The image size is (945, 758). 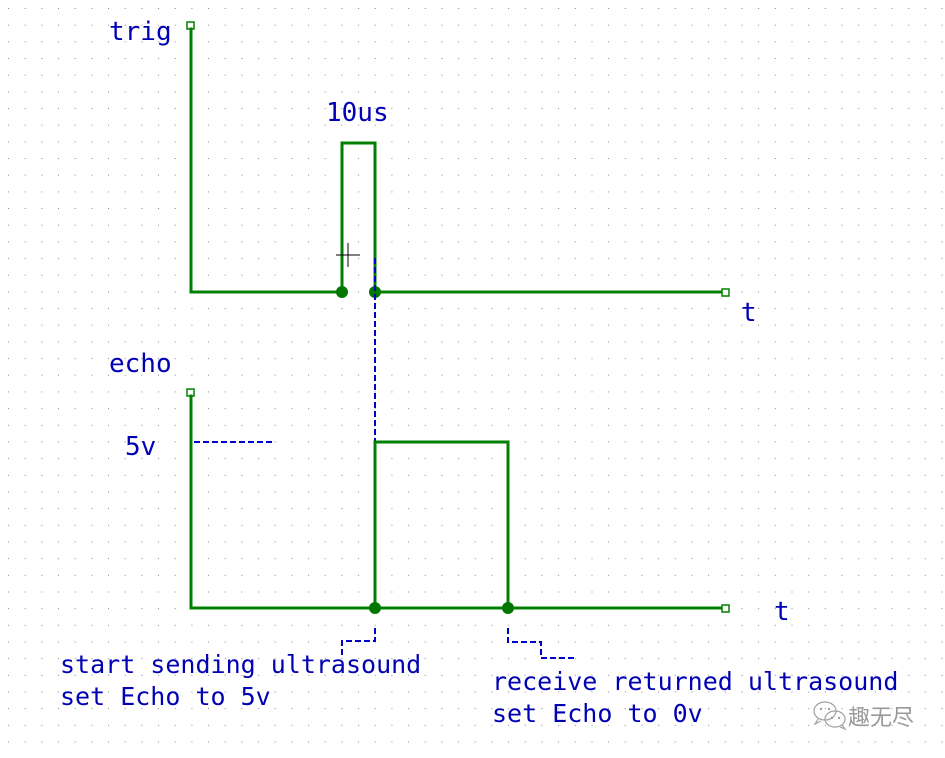 What do you see at coordinates (348, 255) in the screenshot?
I see `crosshair-cursor-icon` at bounding box center [348, 255].